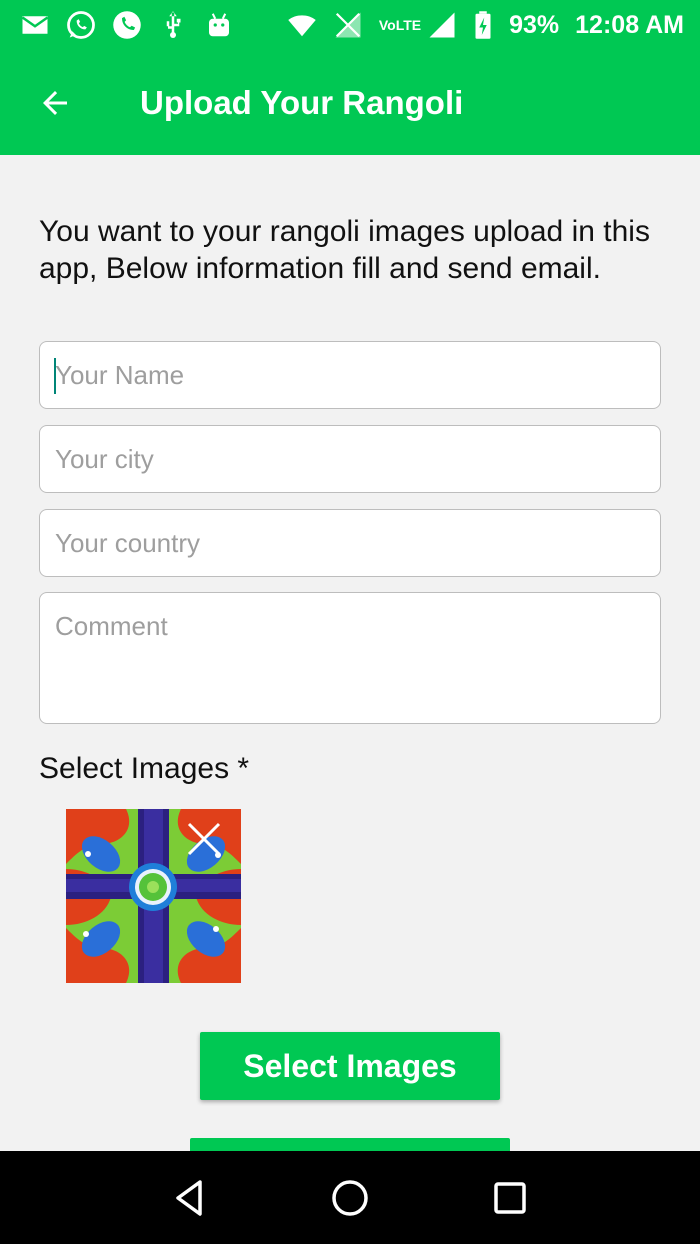 Image resolution: width=700 pixels, height=1244 pixels. What do you see at coordinates (173, 25) in the screenshot?
I see `usb-icon` at bounding box center [173, 25].